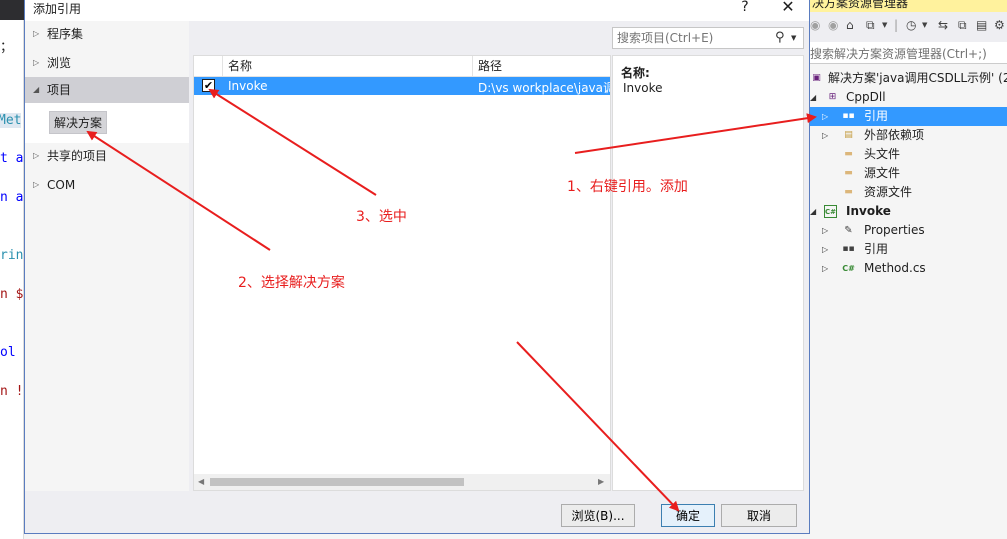 The image size is (1007, 539). What do you see at coordinates (12, 197) in the screenshot?
I see `editor-line: n a` at bounding box center [12, 197].